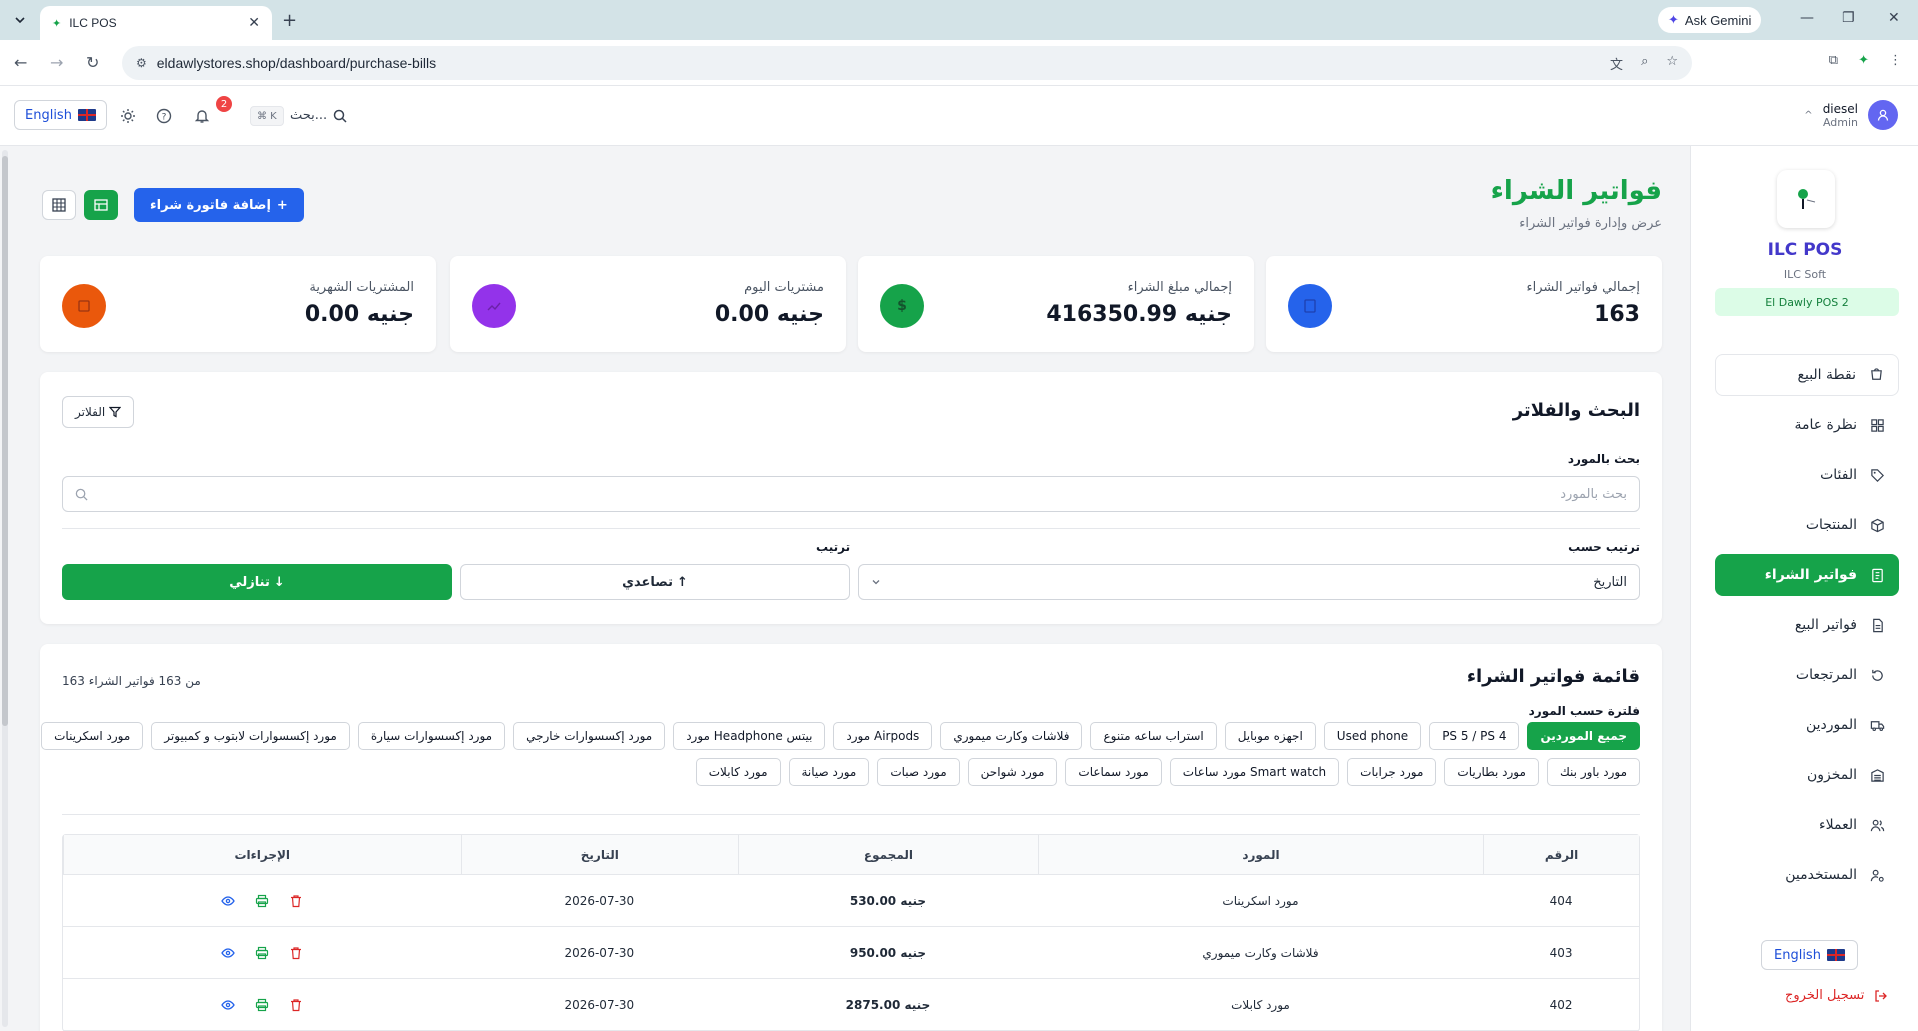 The image size is (1918, 1031). What do you see at coordinates (851, 494) in the screenshot?
I see `supplier-search-input: بحث بالمورد` at bounding box center [851, 494].